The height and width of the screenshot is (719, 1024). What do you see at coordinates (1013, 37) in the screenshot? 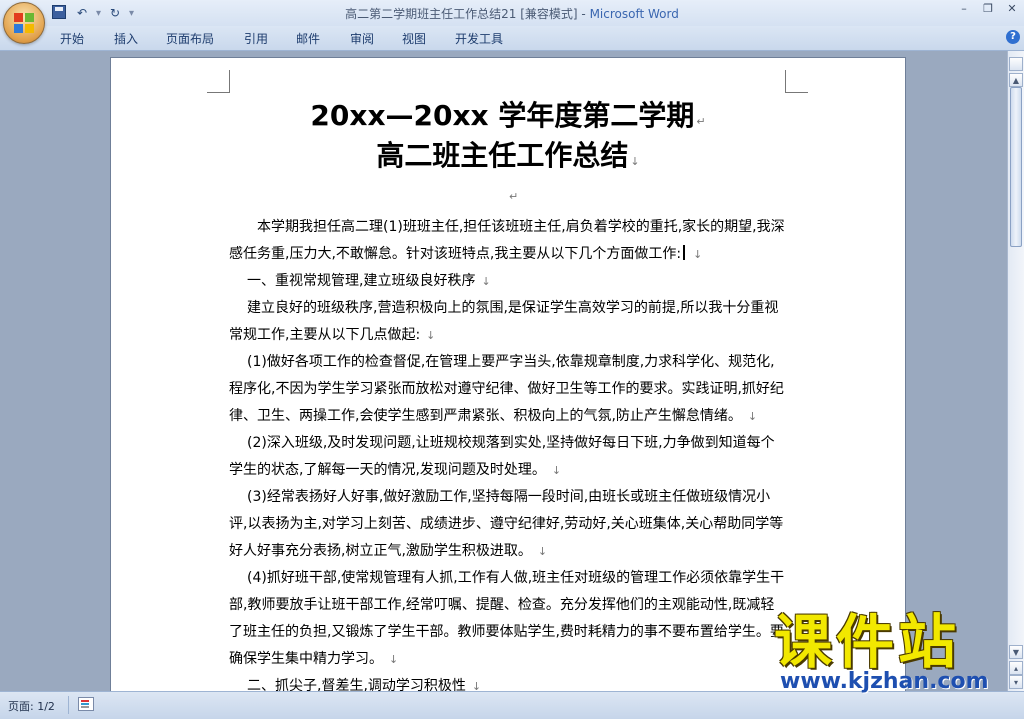
I see `help-icon: ?` at bounding box center [1013, 37].